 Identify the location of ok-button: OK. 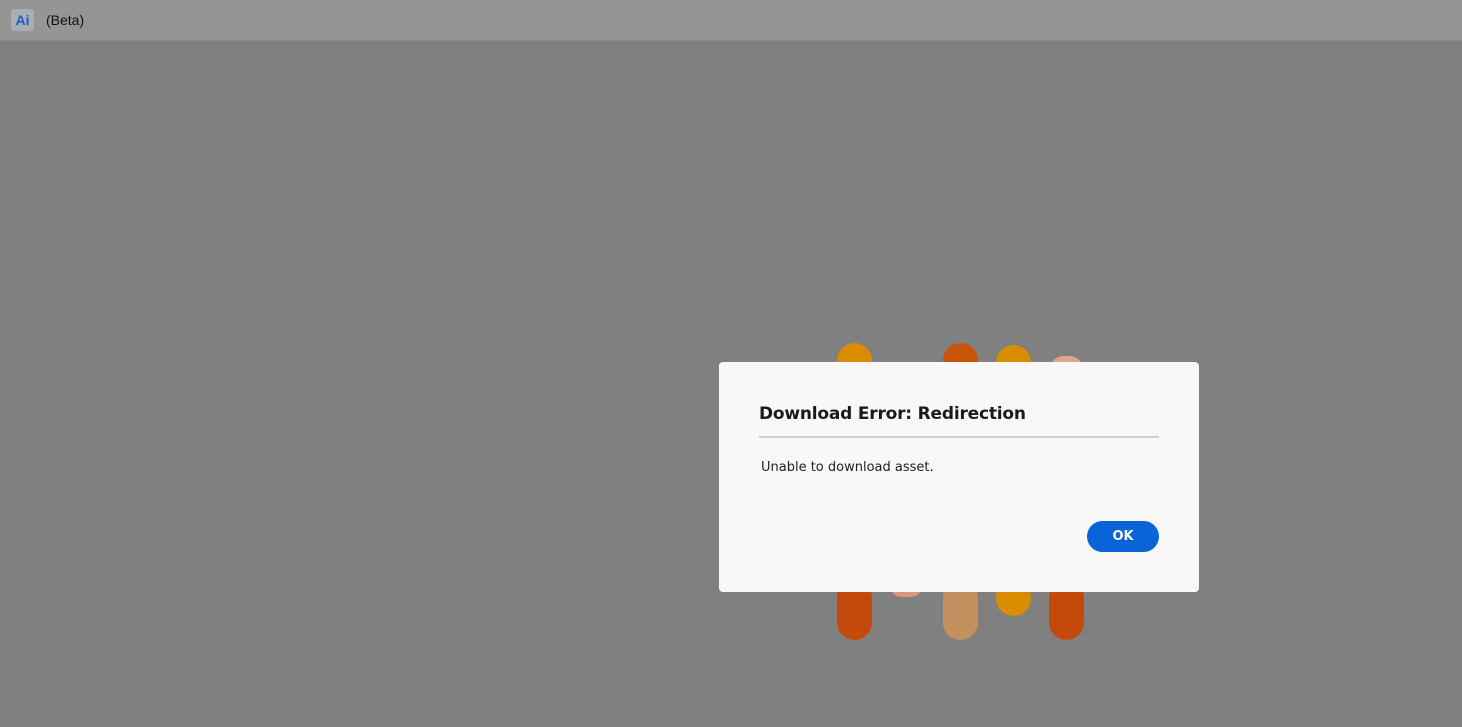
(1123, 536).